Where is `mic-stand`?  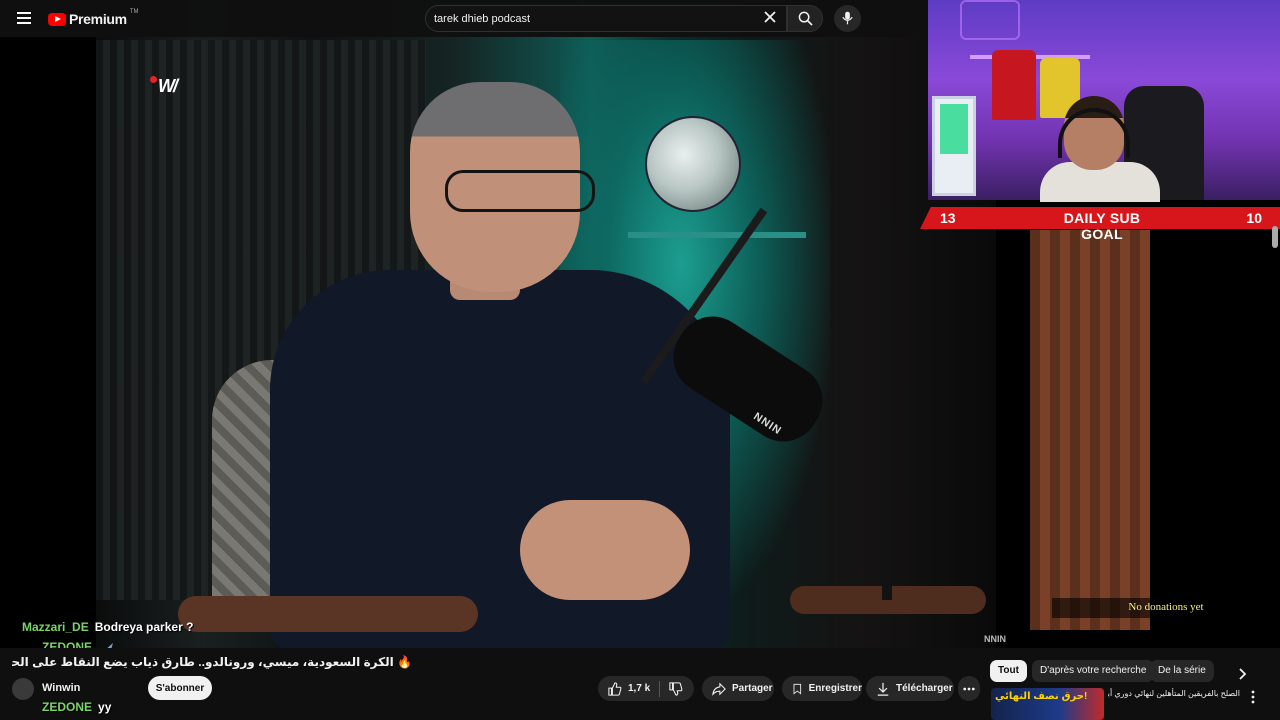
mic-stand is located at coordinates (887, 410).